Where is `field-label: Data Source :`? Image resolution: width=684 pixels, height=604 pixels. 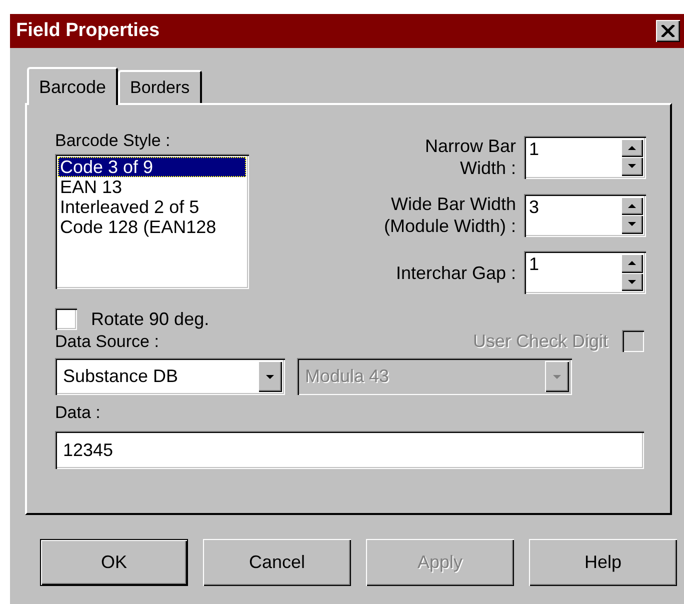
field-label: Data Source : is located at coordinates (107, 342).